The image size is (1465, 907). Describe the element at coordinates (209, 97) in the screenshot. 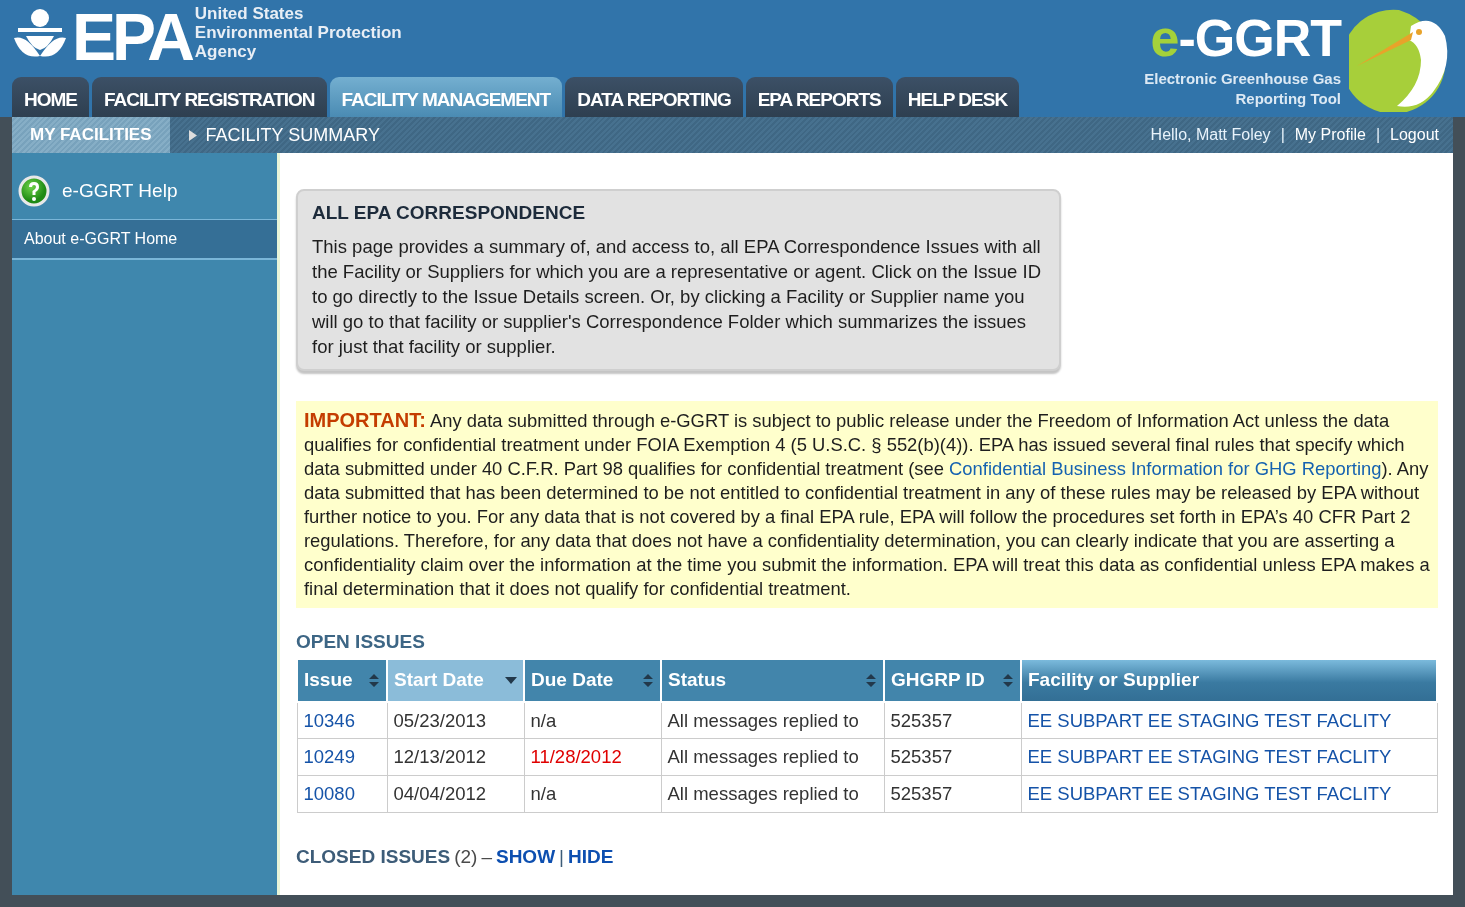

I see `nav-tab: FACILITY REGISTRATION` at that location.